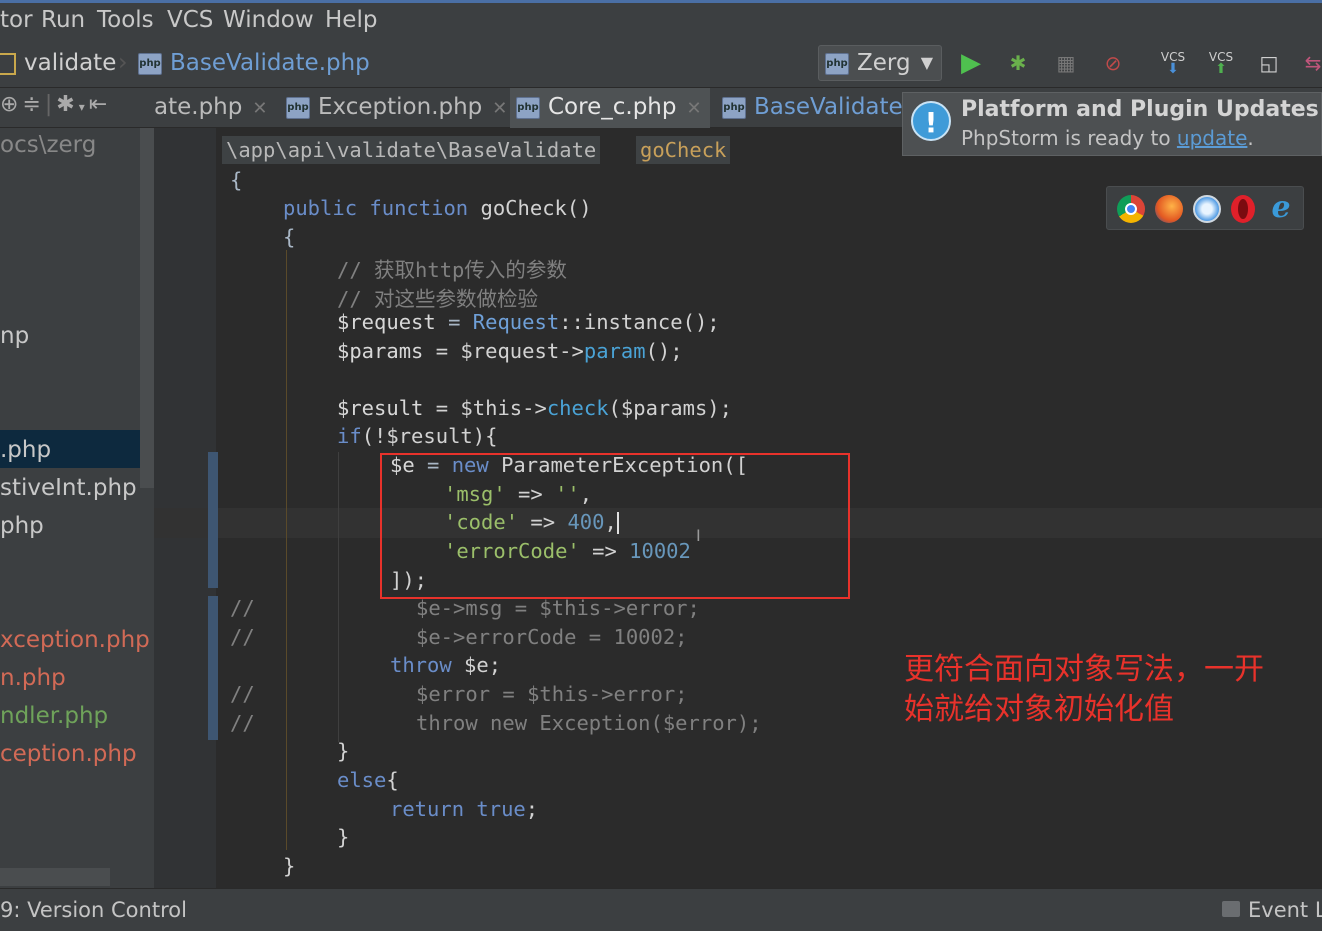 This screenshot has height=931, width=1322. I want to click on notification-title: Platform and Plugin Updates, so click(1140, 109).